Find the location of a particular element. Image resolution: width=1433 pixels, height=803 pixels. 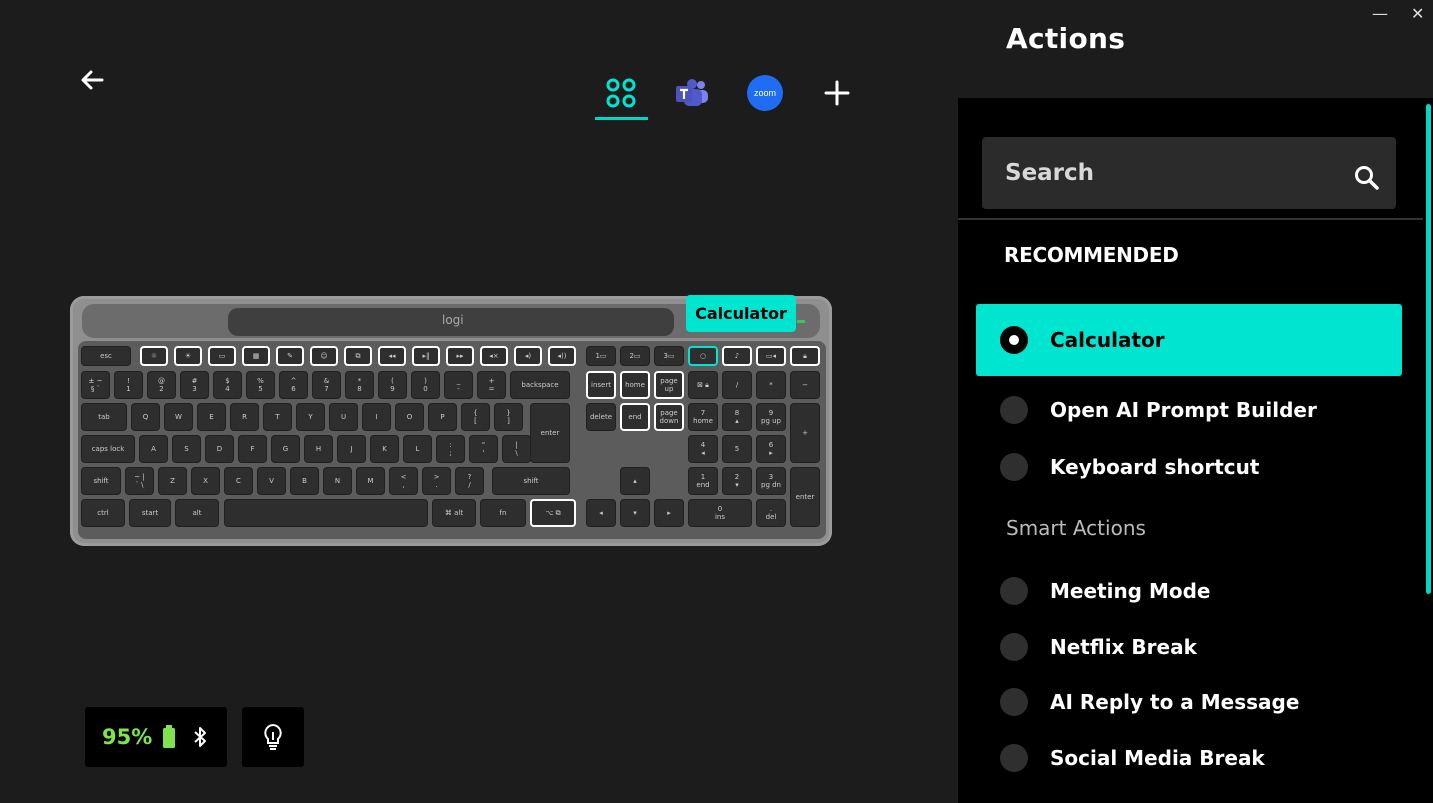

key-num-7: 7 home is located at coordinates (703, 417).